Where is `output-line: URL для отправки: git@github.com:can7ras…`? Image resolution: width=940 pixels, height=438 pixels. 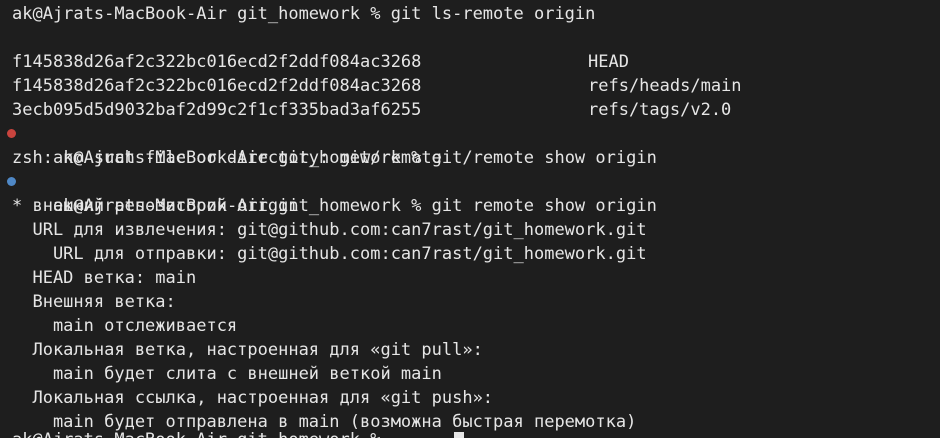 output-line: URL для отправки: git@github.com:can7ras… is located at coordinates (329, 254).